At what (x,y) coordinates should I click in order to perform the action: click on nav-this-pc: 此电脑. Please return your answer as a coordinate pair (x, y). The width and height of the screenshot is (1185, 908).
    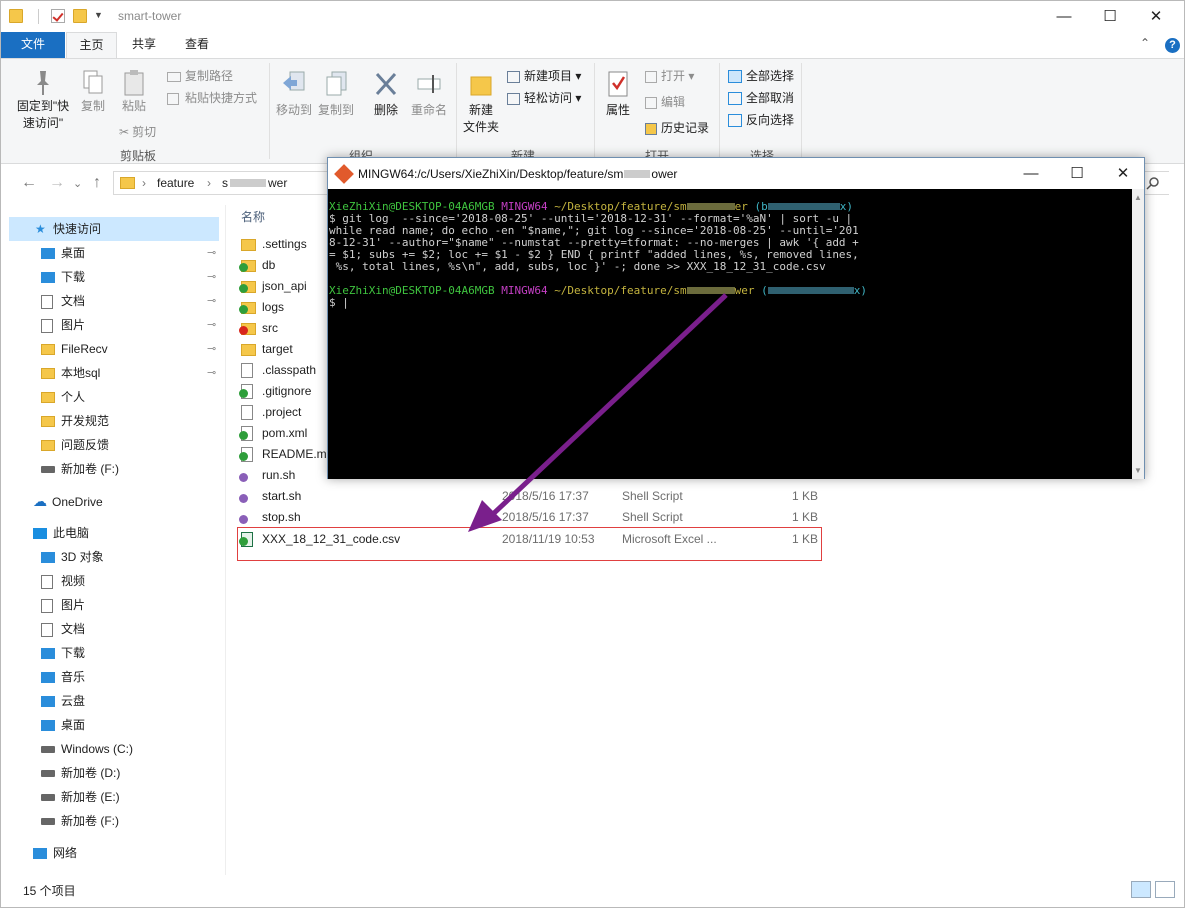
    Looking at the image, I should click on (61, 533).